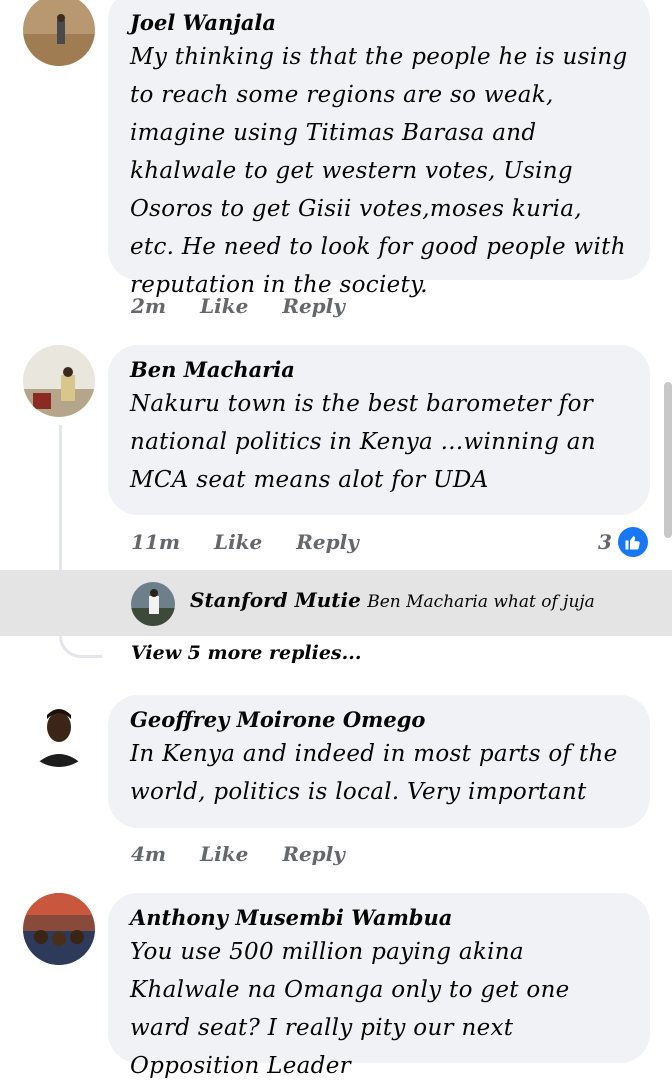 This screenshot has width=672, height=1085. What do you see at coordinates (148, 854) in the screenshot?
I see `comment-time: 4m` at bounding box center [148, 854].